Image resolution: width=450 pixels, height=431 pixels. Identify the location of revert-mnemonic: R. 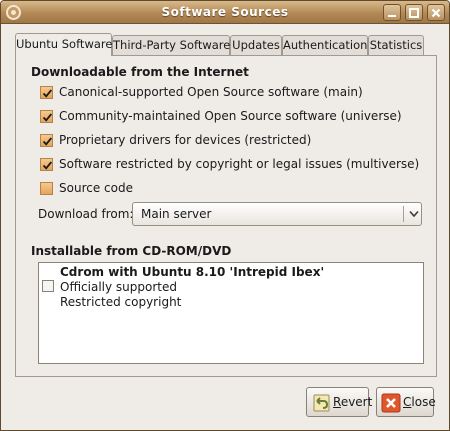
(337, 402).